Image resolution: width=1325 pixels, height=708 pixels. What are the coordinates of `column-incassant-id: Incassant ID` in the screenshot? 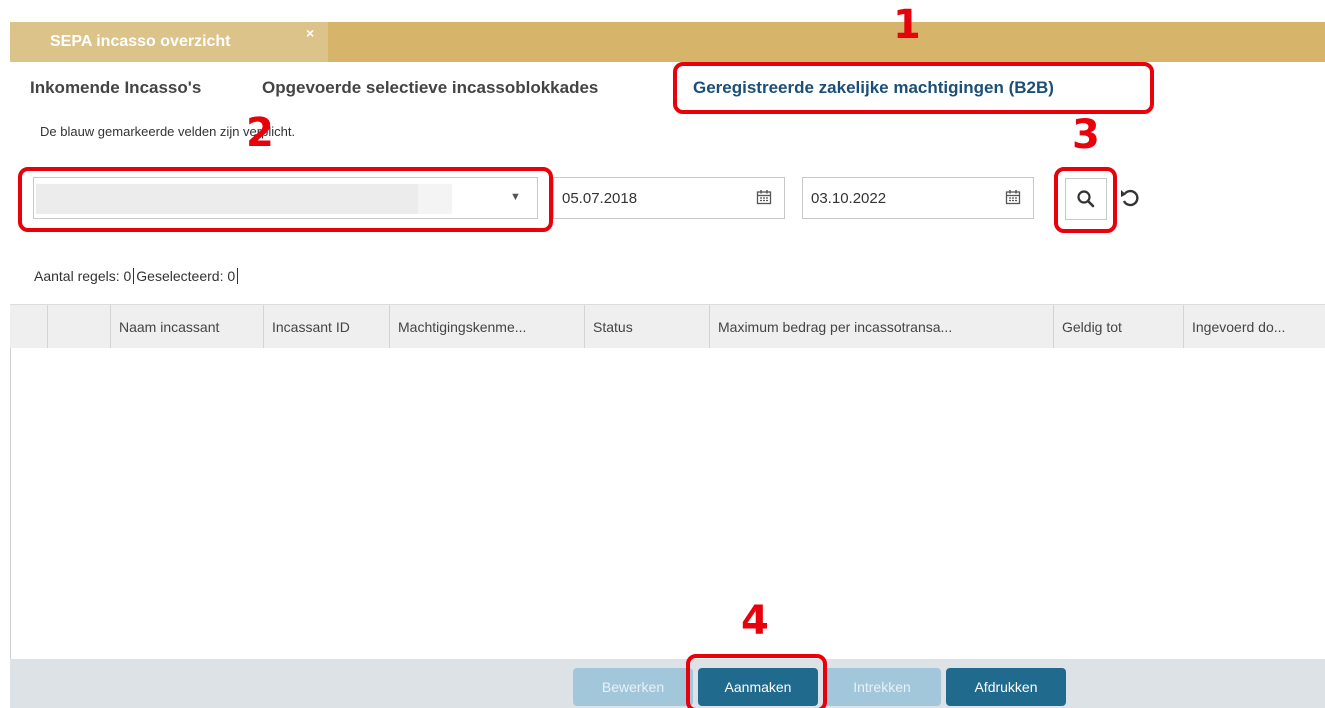 It's located at (327, 327).